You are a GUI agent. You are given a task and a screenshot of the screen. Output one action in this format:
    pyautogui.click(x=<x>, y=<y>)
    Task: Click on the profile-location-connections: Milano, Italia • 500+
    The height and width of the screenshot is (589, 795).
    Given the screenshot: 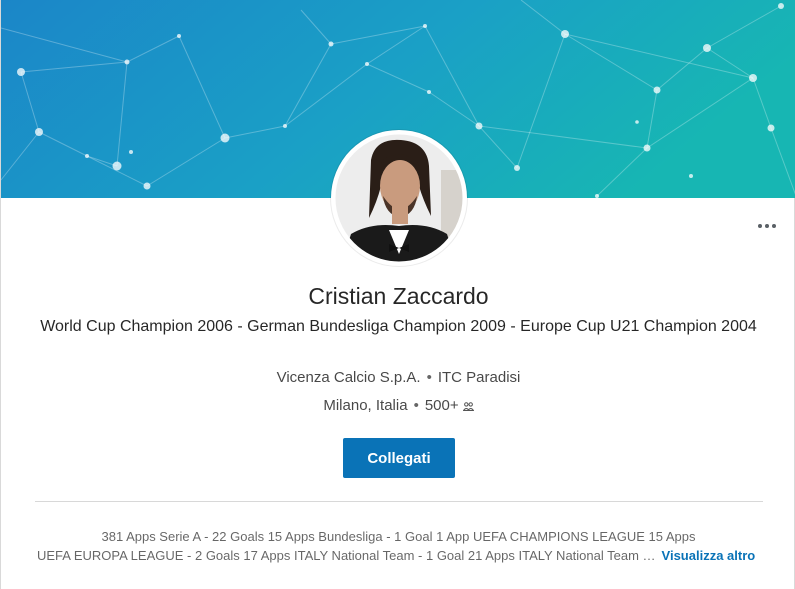 What is the action you would take?
    pyautogui.click(x=398, y=406)
    